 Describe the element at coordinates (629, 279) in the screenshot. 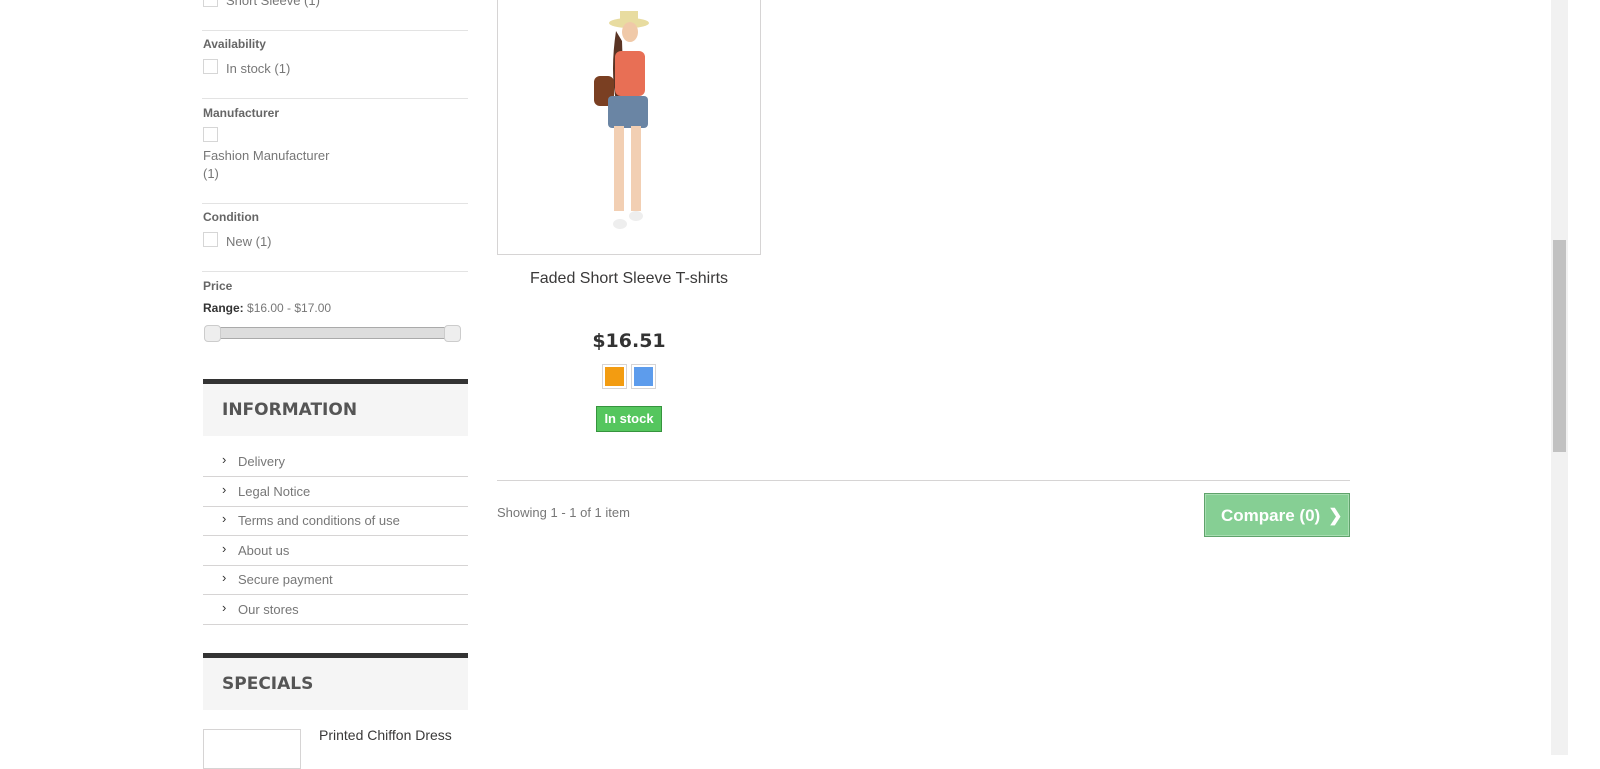

I see `product-name: Faded Short Sleeve T-shirts` at that location.